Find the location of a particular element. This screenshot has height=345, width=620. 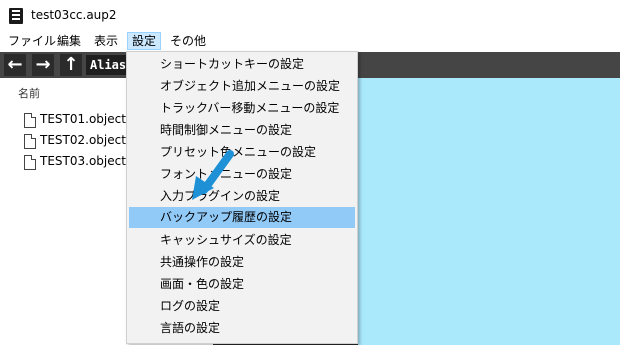

menu-item-object-add-menu-settings: オブジェクト追加メニューの設定 is located at coordinates (242, 86).